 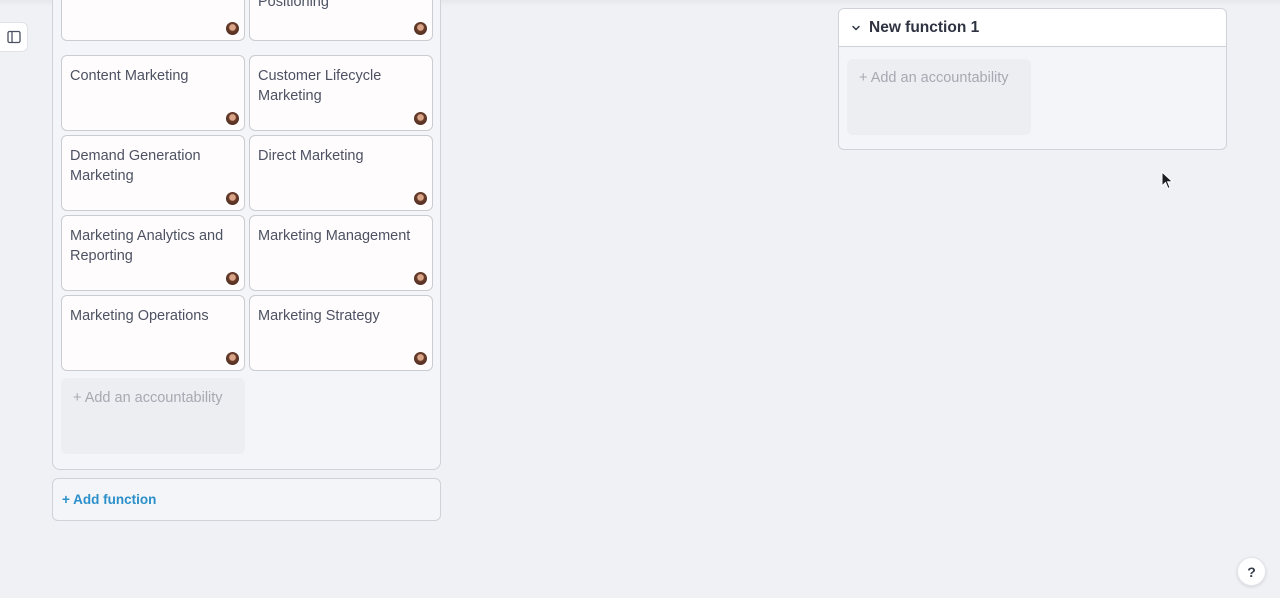 I want to click on accountability-title: Marketing Operations, so click(x=139, y=316).